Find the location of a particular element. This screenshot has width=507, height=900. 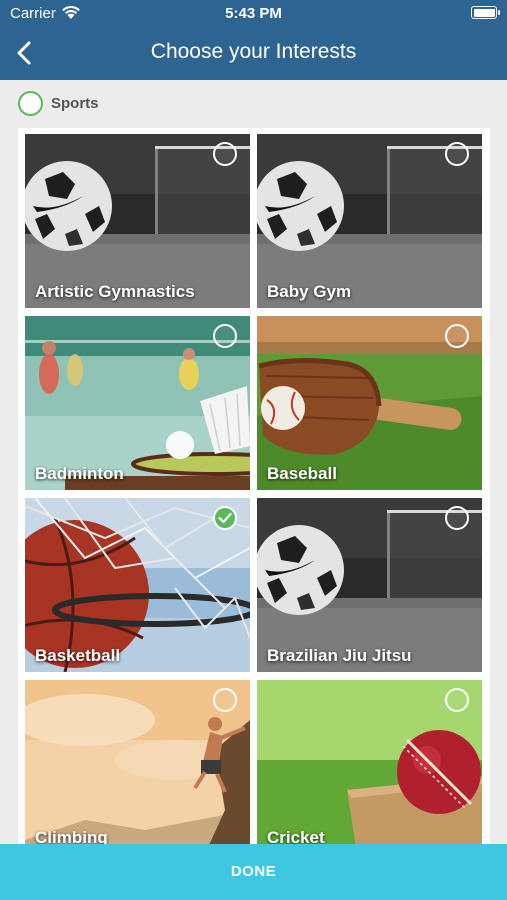

checkmark-icon is located at coordinates (225, 518).